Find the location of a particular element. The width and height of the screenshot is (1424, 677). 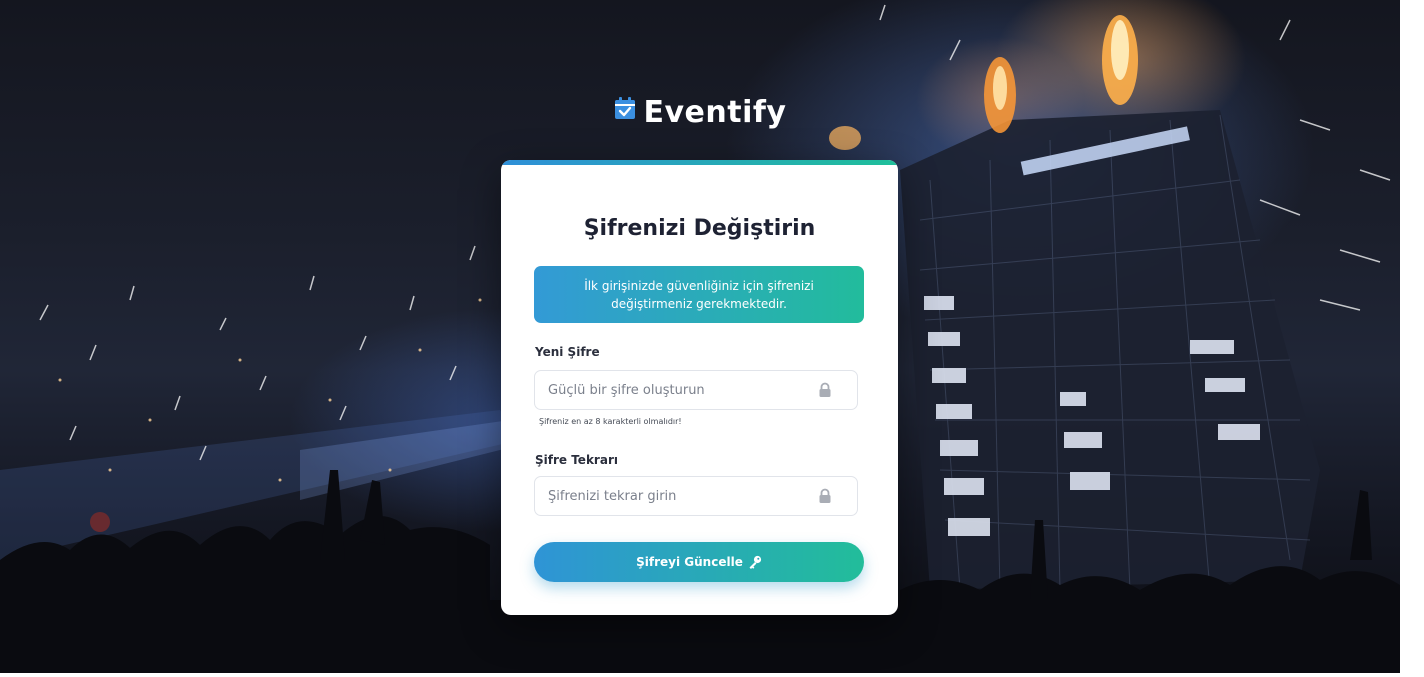

brand-header: Eventify is located at coordinates (700, 113).